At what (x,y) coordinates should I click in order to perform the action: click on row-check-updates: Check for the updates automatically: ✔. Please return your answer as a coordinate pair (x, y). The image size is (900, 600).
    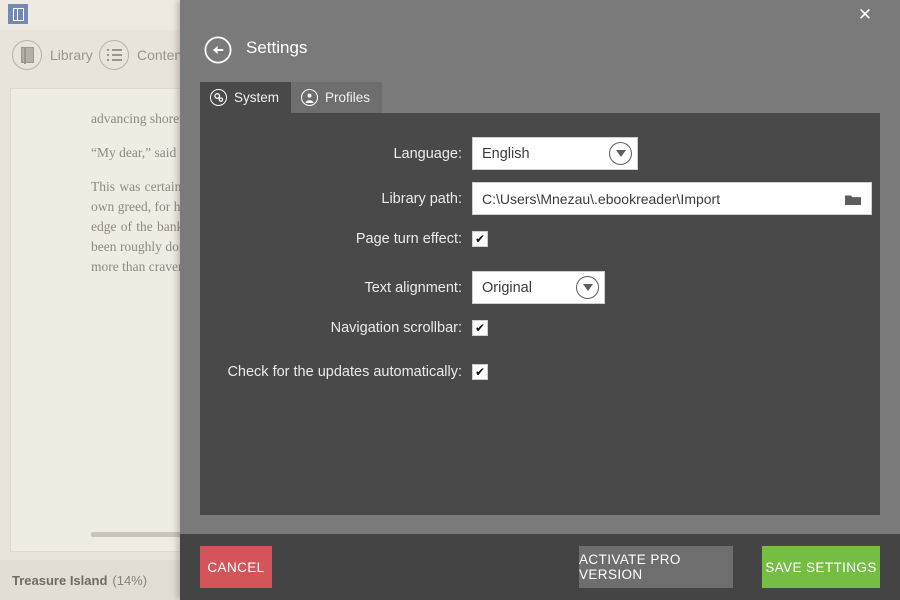
    Looking at the image, I should click on (540, 372).